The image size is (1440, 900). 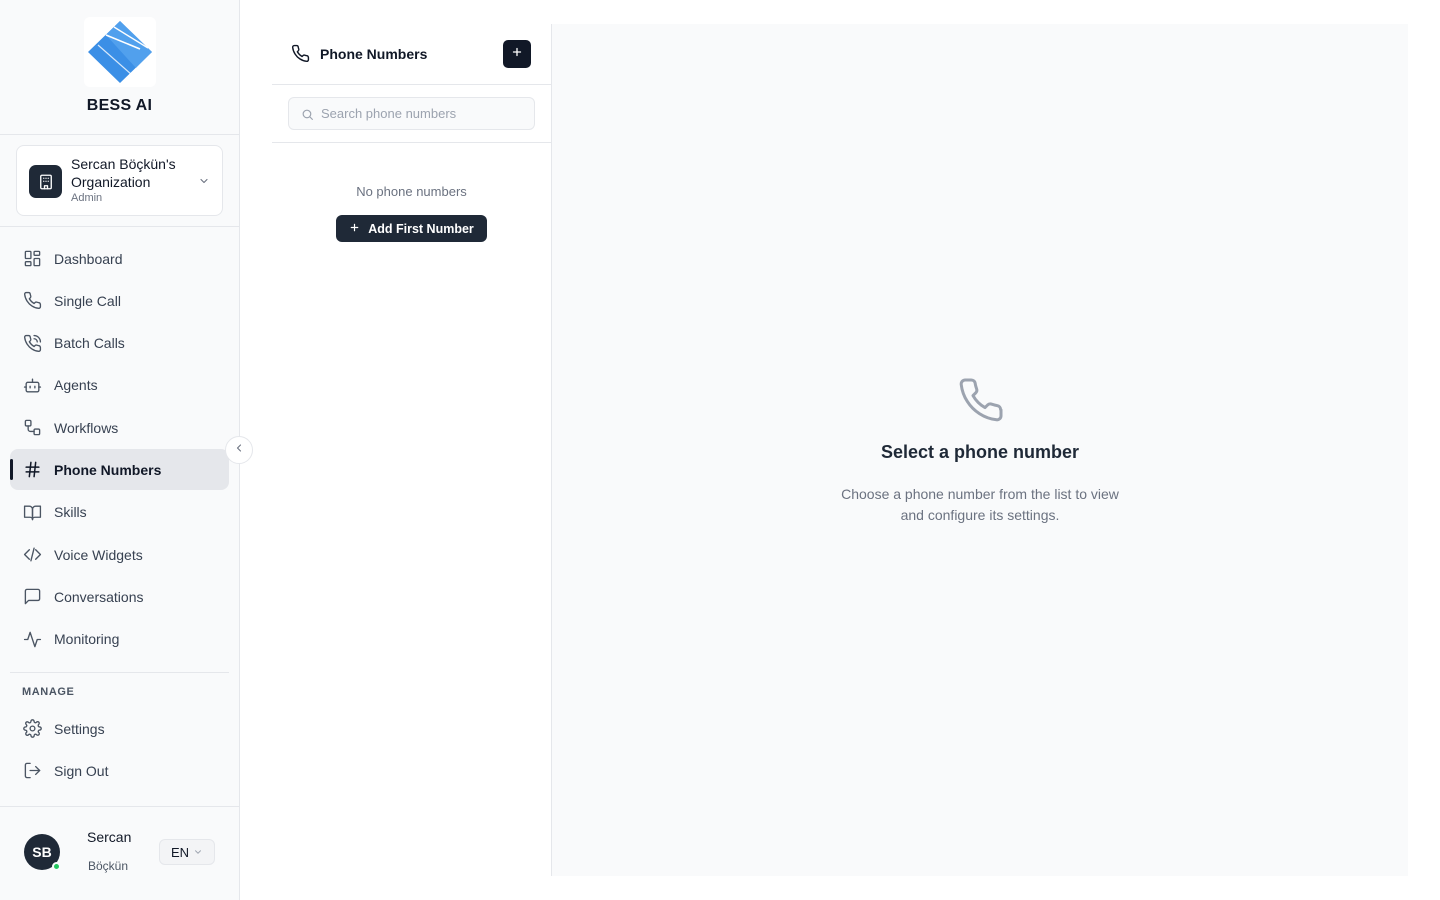 What do you see at coordinates (119, 427) in the screenshot?
I see `nav-item-workflows: Workflows` at bounding box center [119, 427].